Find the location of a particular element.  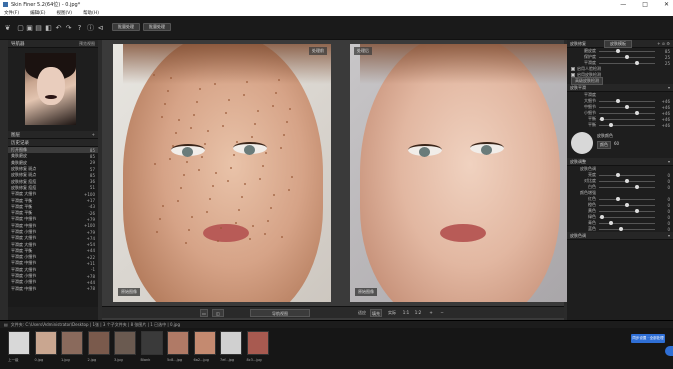

history-item-label: 平滑度 大细节 is located at coordinates (24, 269).